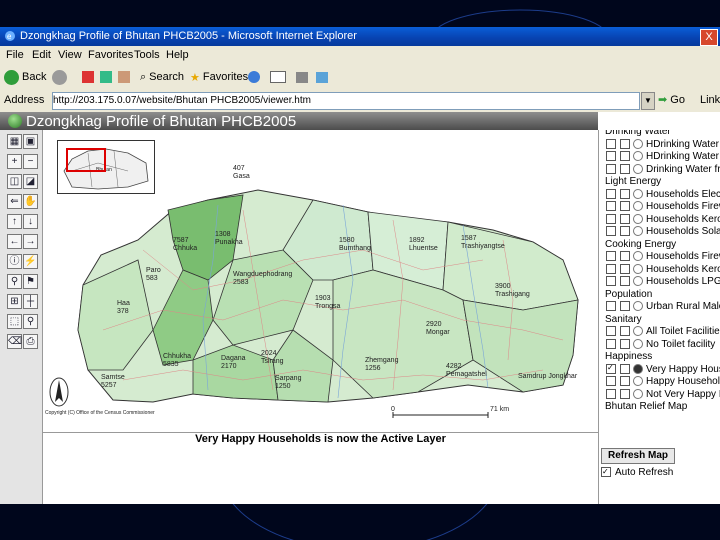 The image size is (720, 540). What do you see at coordinates (659, 382) in the screenshot?
I see `layer-row: Happy Households` at bounding box center [659, 382].